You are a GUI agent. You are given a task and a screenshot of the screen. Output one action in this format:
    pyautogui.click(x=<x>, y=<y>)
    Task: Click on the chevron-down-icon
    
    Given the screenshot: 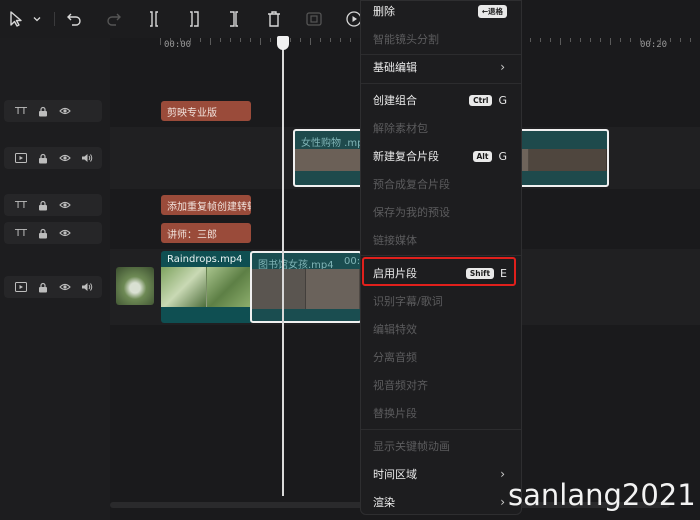 What is the action you would take?
    pyautogui.click(x=37, y=19)
    